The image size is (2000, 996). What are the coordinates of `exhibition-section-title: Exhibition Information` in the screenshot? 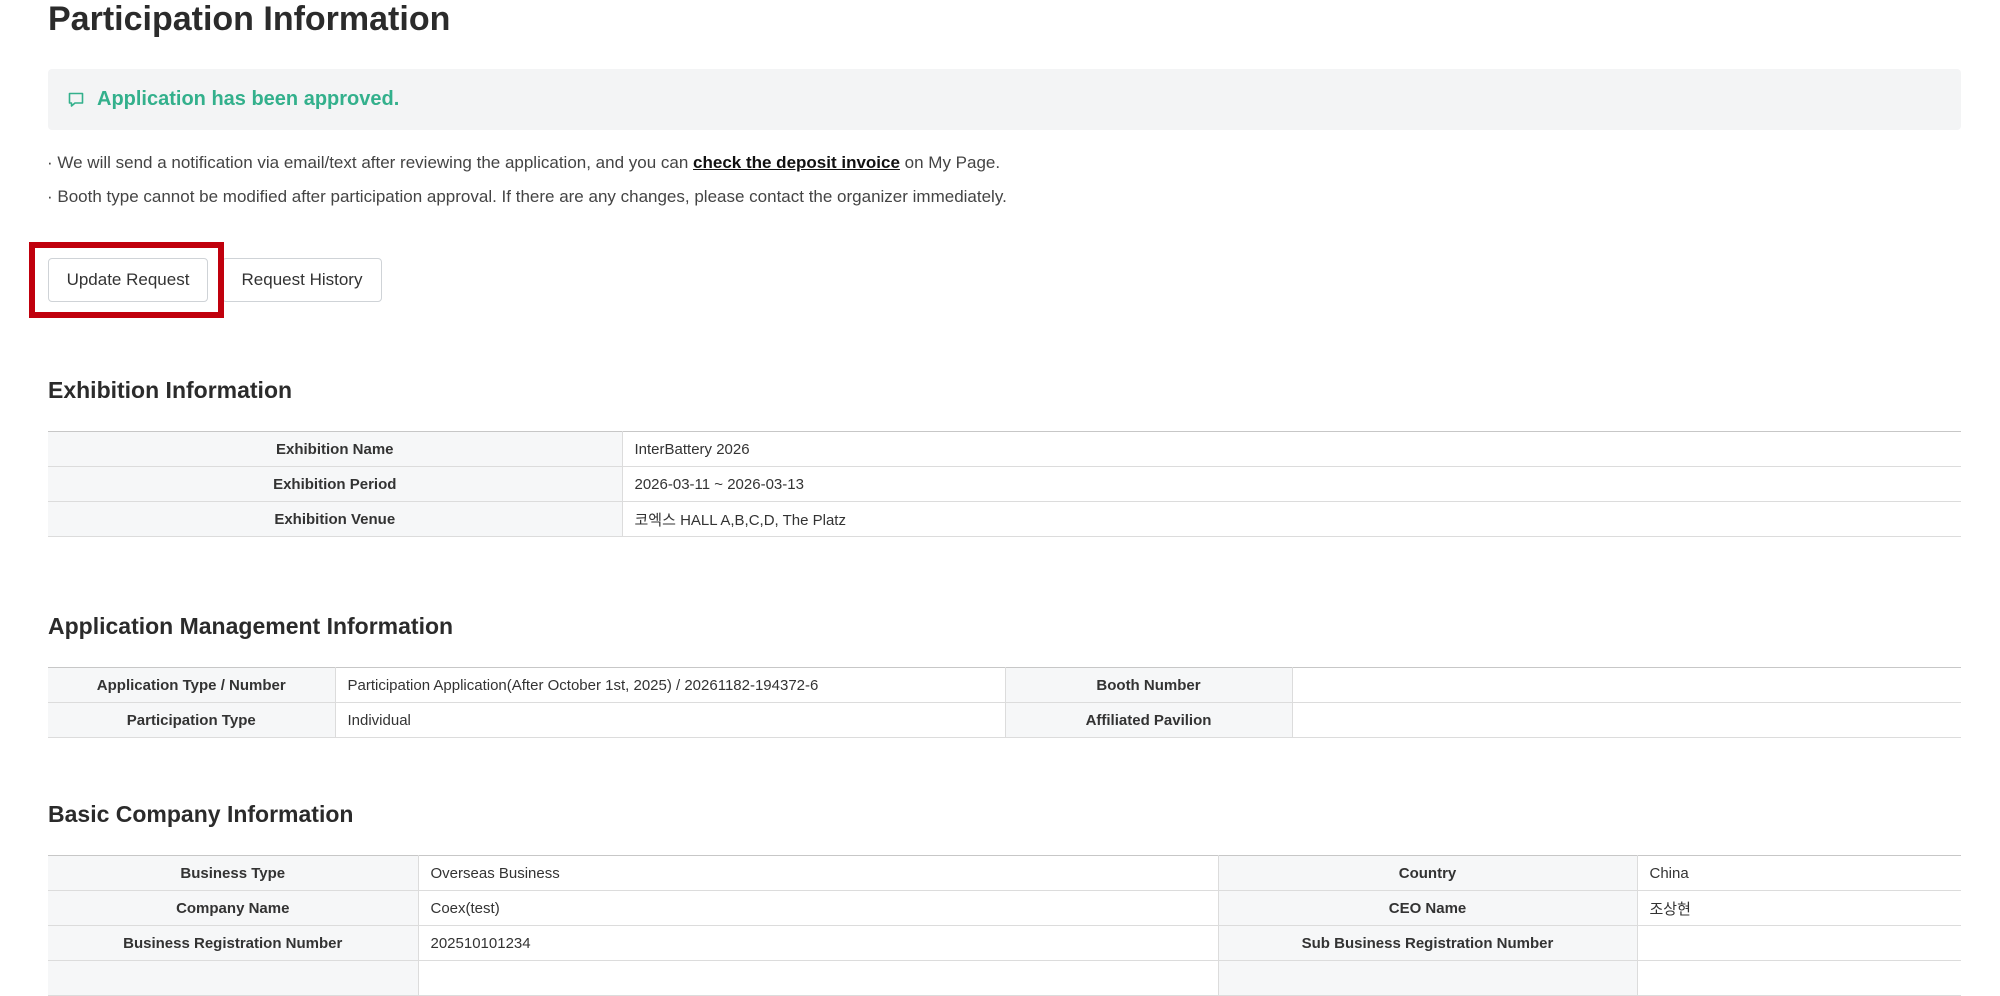 It's located at (170, 390).